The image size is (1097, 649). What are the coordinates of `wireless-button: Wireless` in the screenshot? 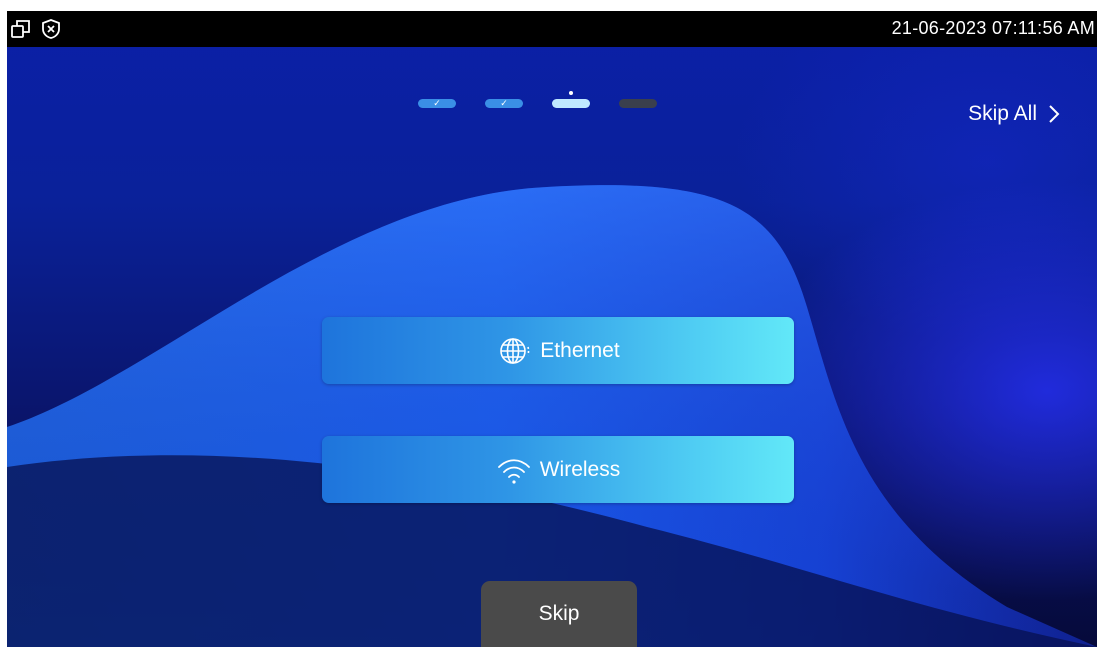 It's located at (558, 469).